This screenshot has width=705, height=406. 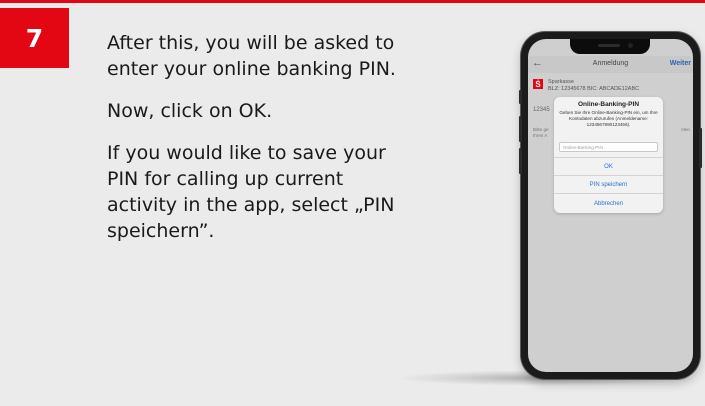 I want to click on power-button, so click(x=700, y=148).